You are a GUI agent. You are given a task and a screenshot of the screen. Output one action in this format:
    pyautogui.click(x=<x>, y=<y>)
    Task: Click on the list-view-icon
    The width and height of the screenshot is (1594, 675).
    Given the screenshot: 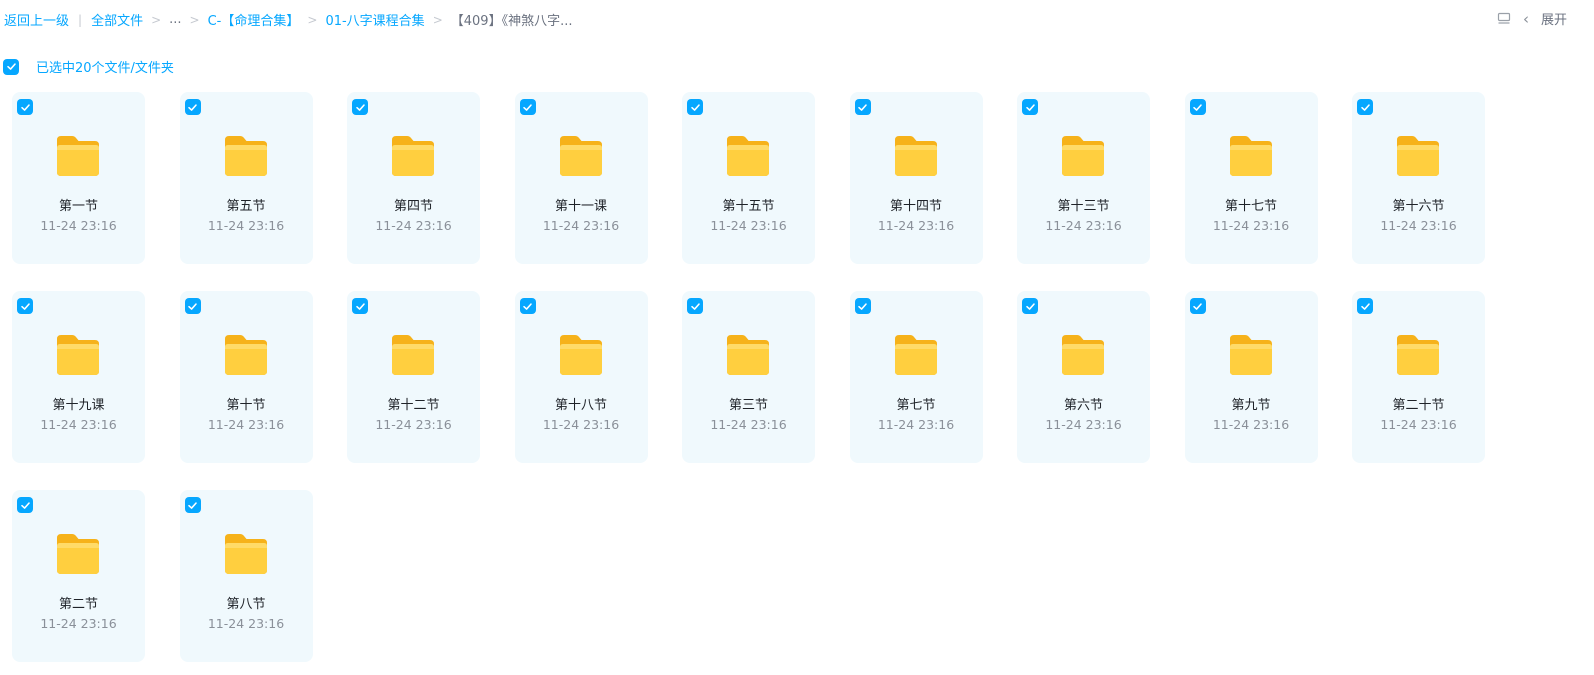 What is the action you would take?
    pyautogui.click(x=1504, y=19)
    